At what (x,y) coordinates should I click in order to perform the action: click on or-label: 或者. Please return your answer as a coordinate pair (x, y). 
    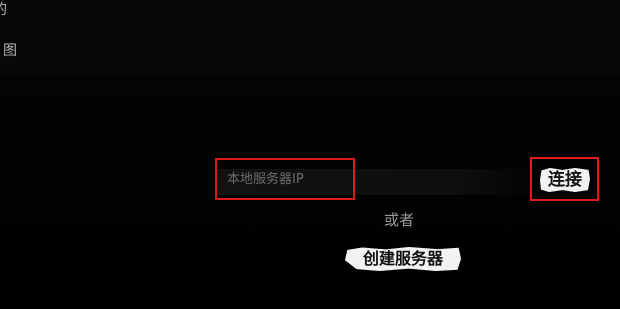
    Looking at the image, I should click on (399, 220).